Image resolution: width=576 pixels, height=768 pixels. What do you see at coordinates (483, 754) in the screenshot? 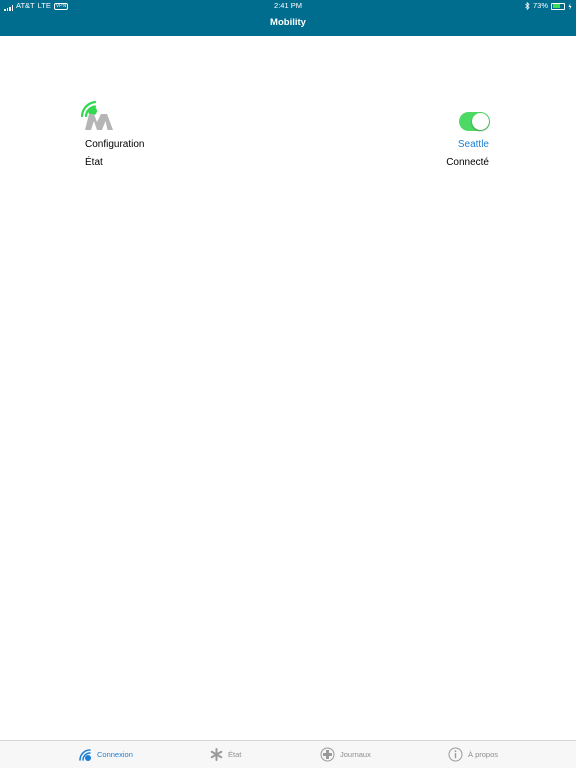
I see `tab-apropos-label: À propos` at bounding box center [483, 754].